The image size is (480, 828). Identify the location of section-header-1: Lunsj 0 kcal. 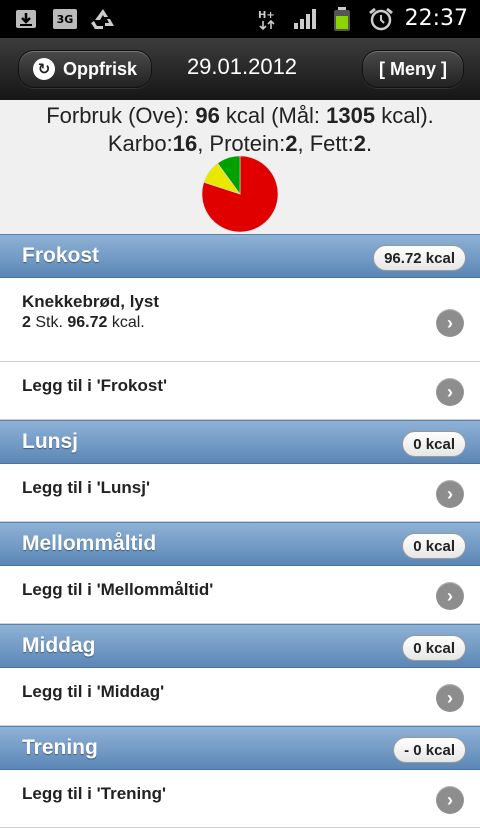
(240, 442).